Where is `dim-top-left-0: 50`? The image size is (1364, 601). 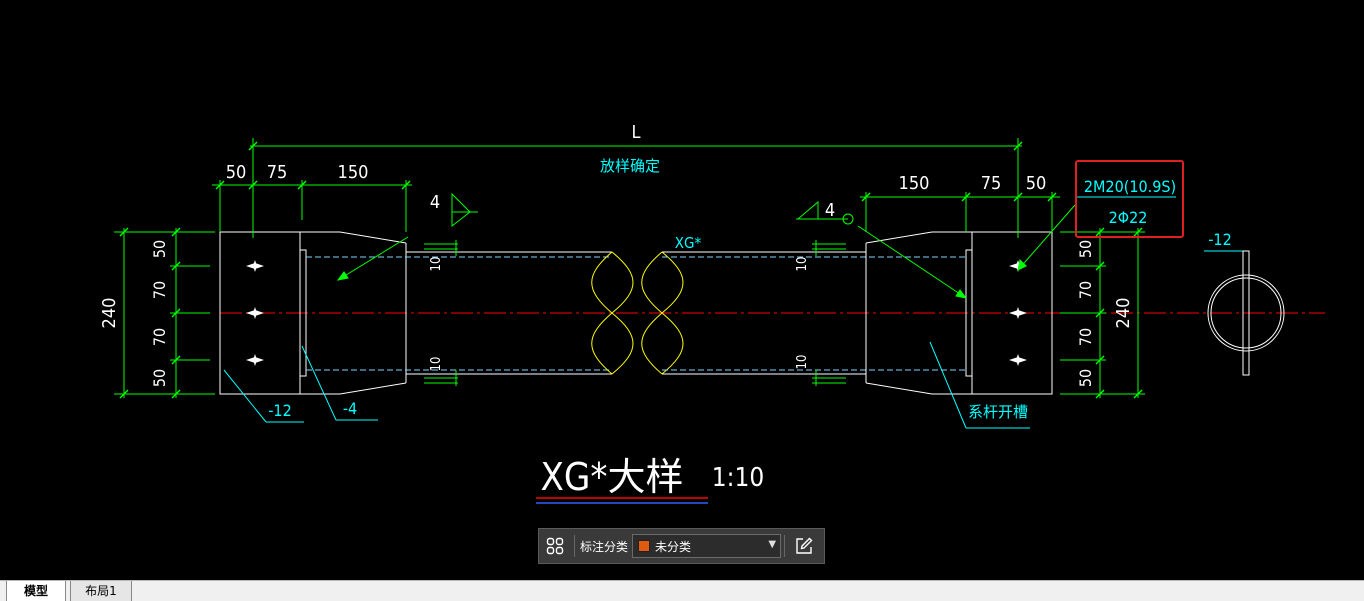
dim-top-left-0: 50 is located at coordinates (236, 172).